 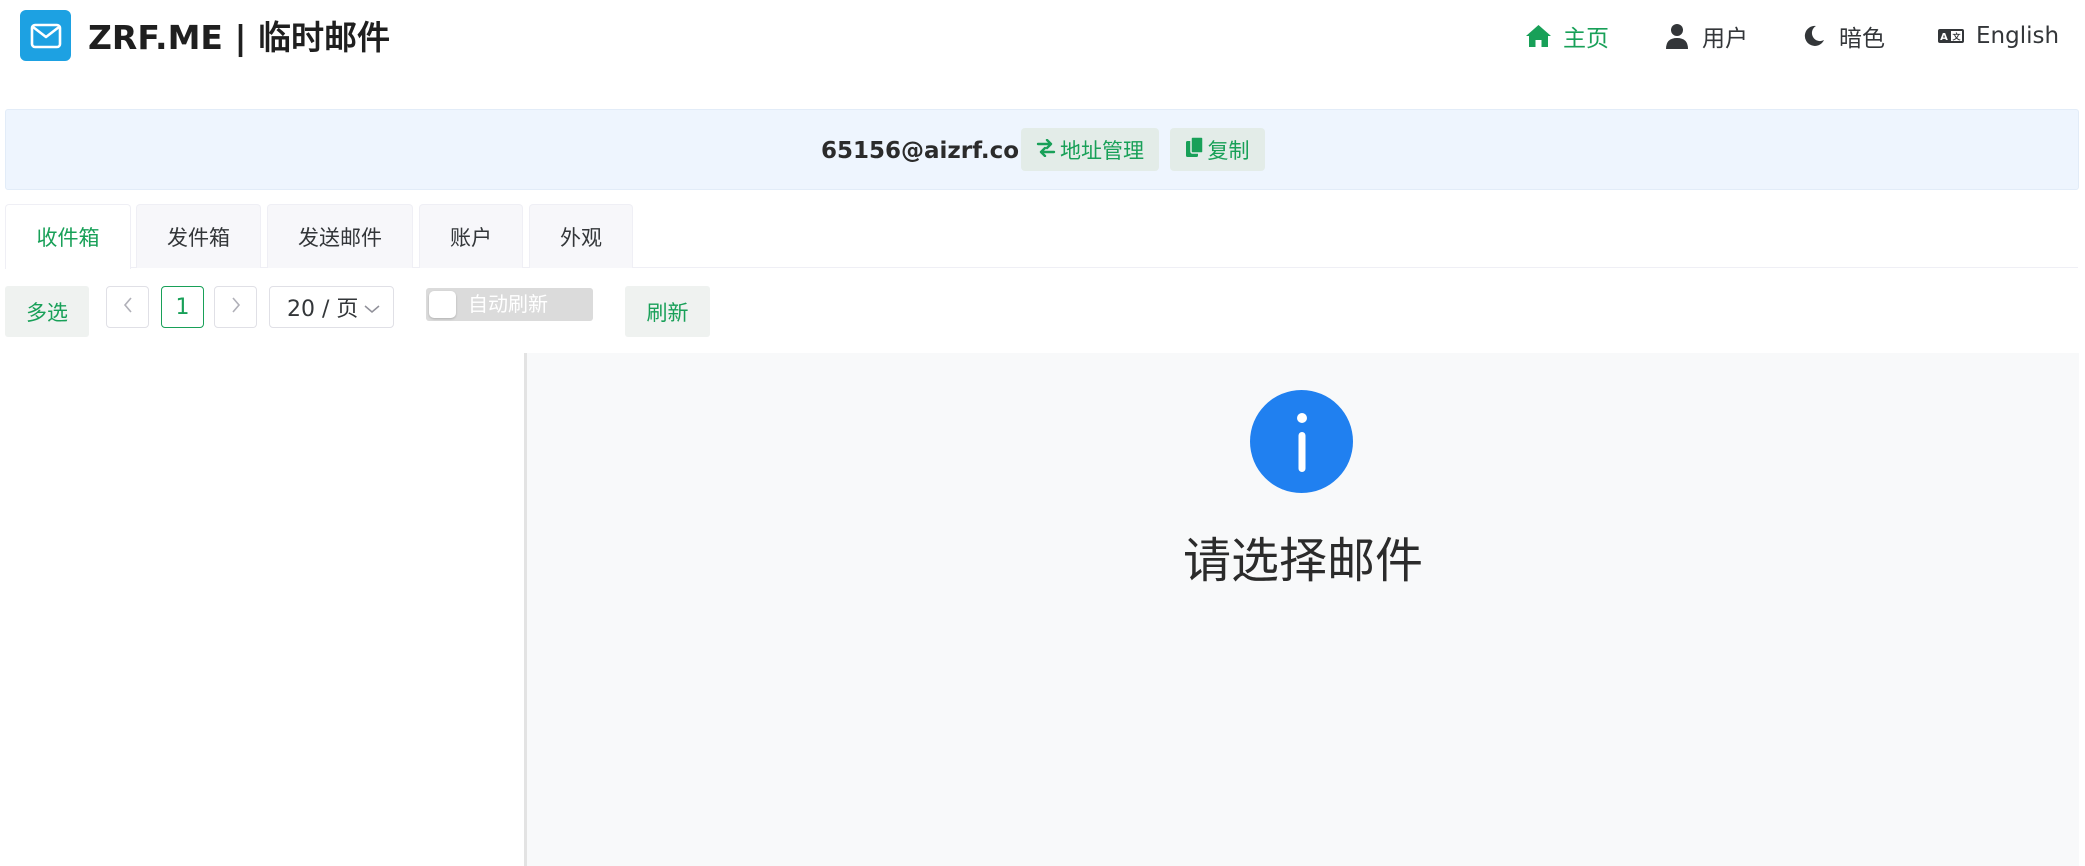 What do you see at coordinates (581, 236) in the screenshot?
I see `tab-appearance: 外观` at bounding box center [581, 236].